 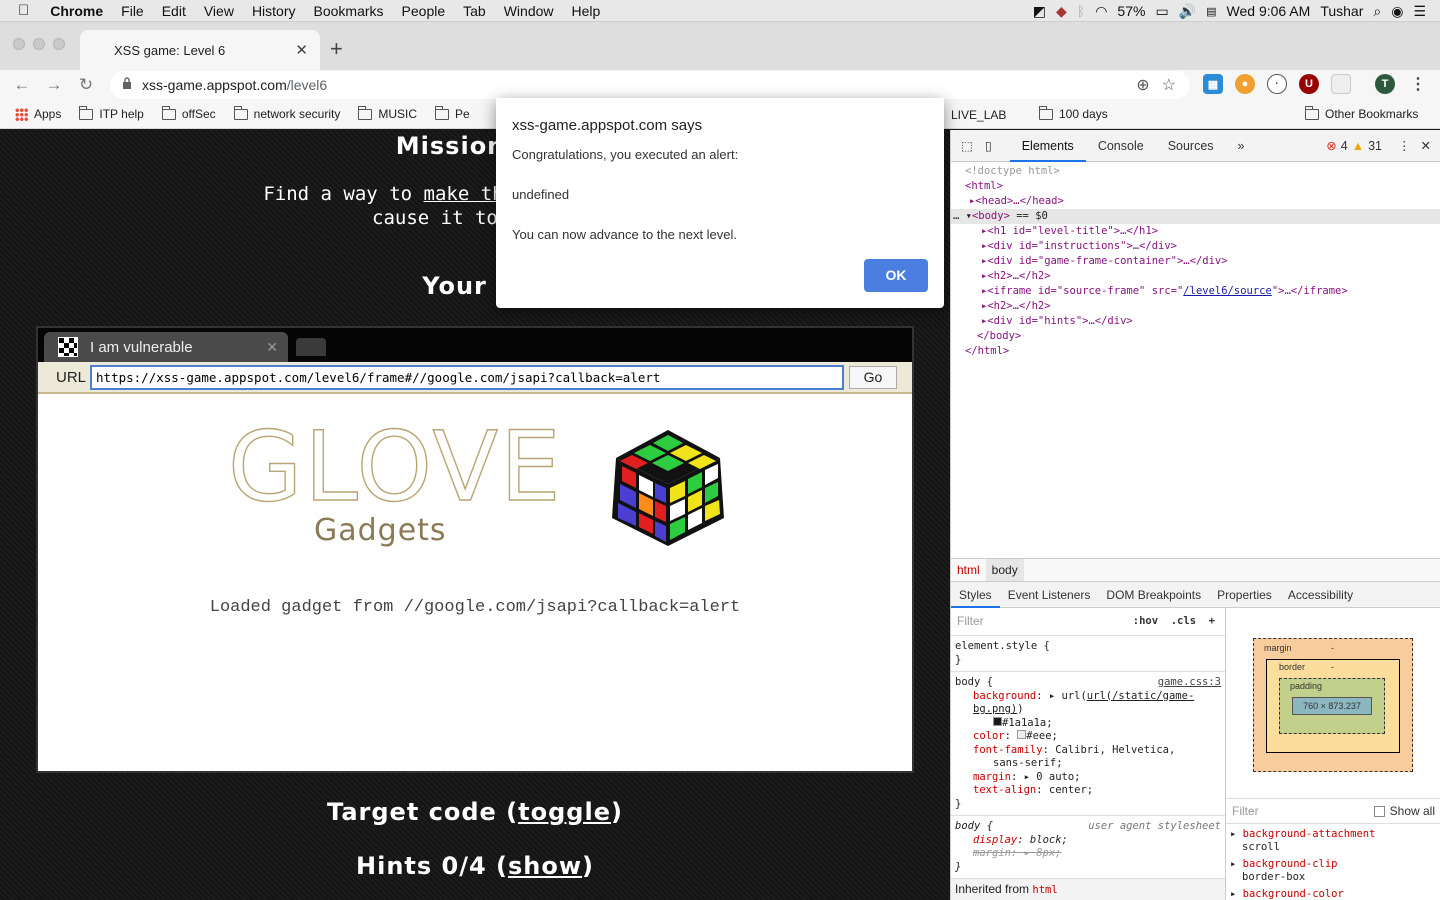 I want to click on volume-icon: 🔊, so click(x=1187, y=11).